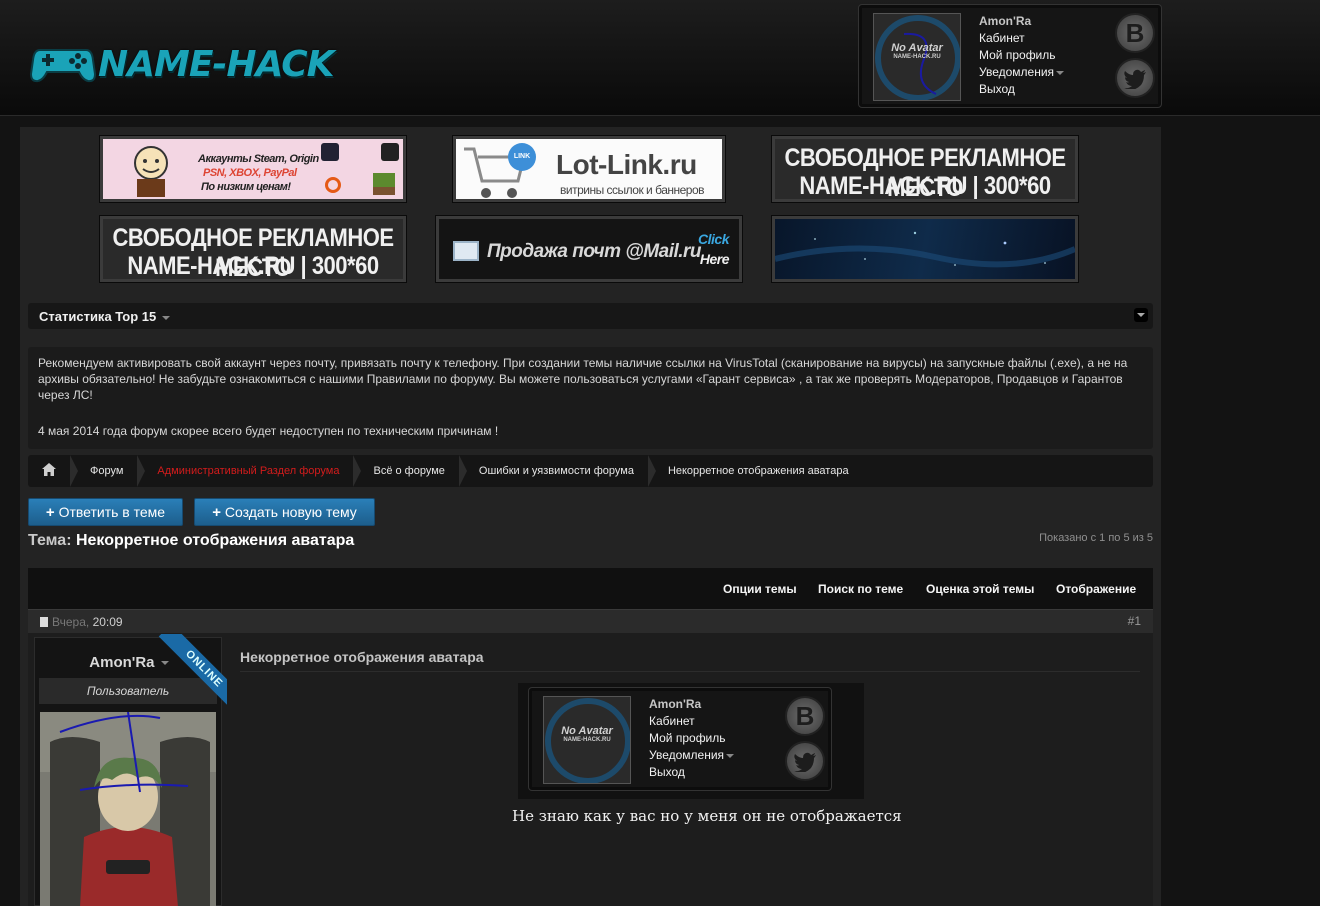 The height and width of the screenshot is (906, 1320). I want to click on display-mode-menu: Отображение, so click(1096, 589).